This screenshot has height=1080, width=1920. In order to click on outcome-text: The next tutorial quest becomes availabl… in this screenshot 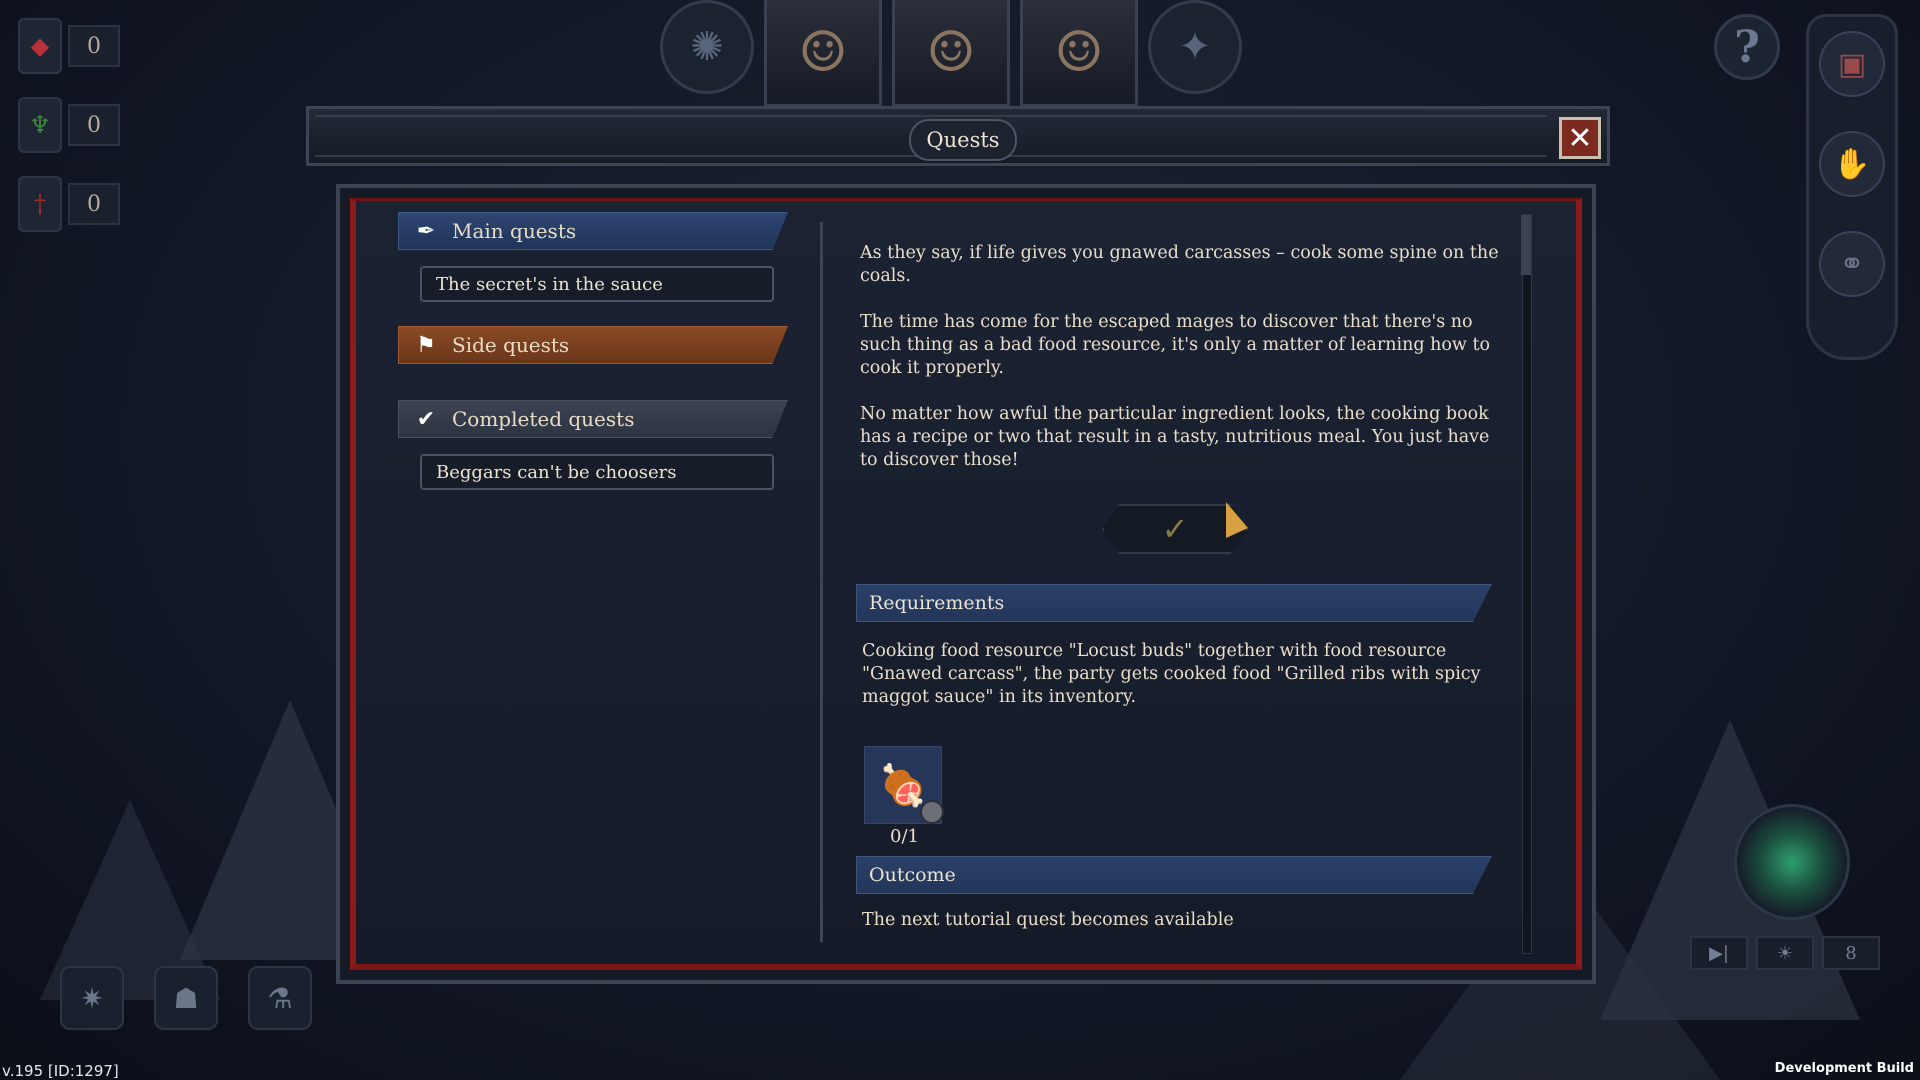, I will do `click(1048, 920)`.